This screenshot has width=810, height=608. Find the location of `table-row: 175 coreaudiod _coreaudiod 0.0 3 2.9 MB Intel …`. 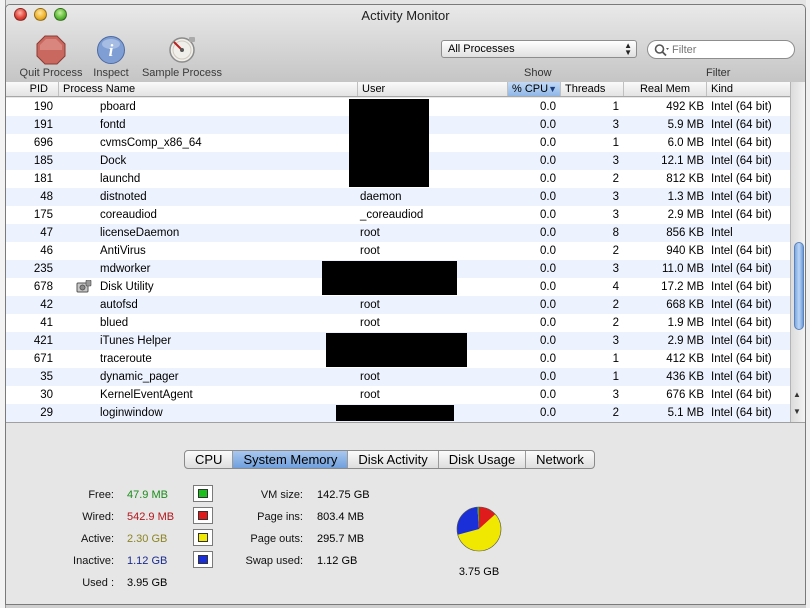

table-row: 175 coreaudiod _coreaudiod 0.0 3 2.9 MB Intel … is located at coordinates (398, 215).